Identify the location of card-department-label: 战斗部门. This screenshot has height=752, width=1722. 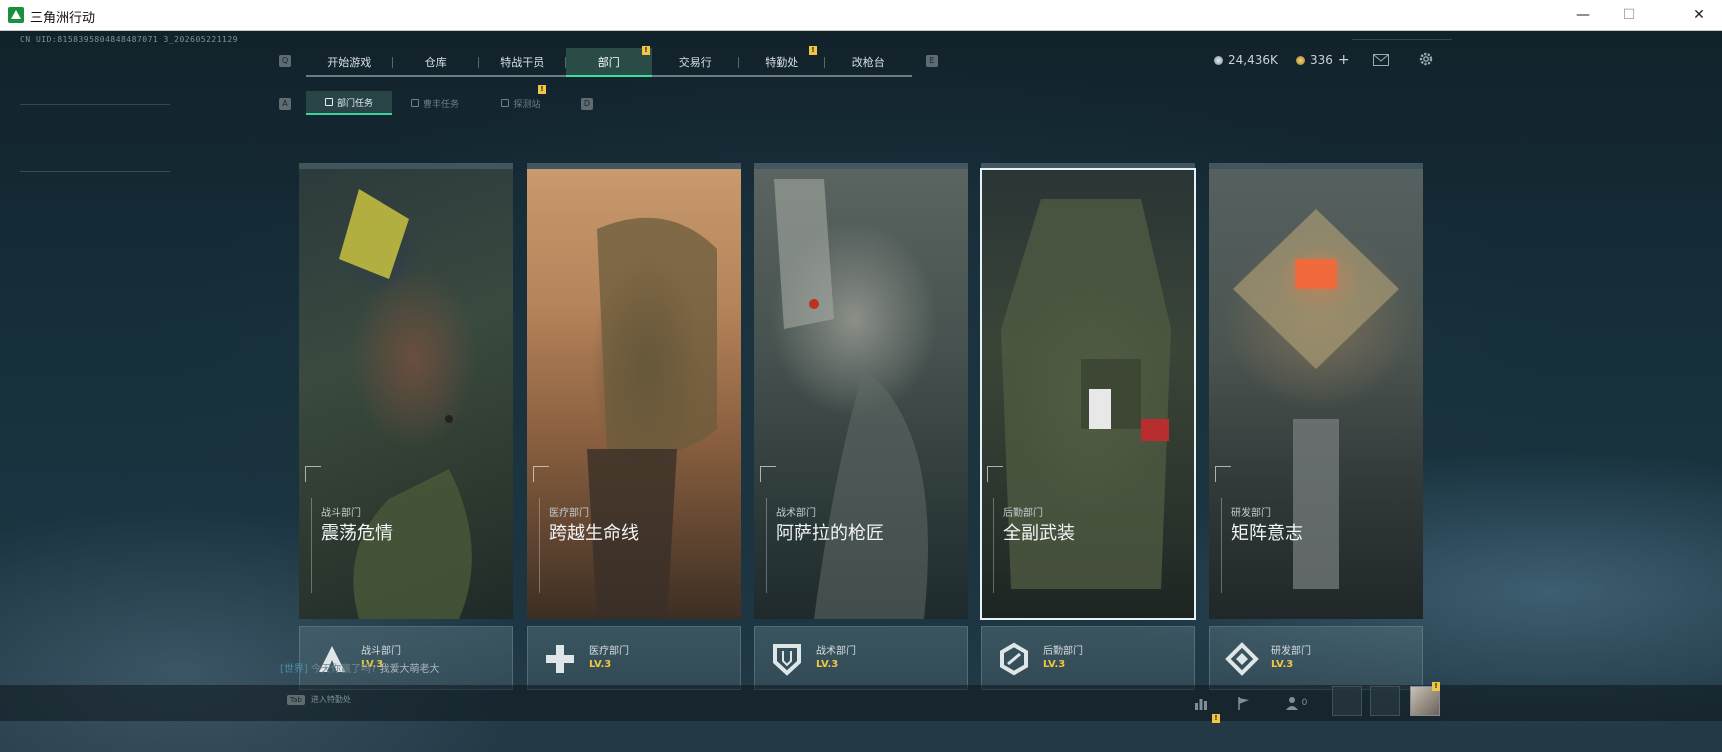
(341, 513).